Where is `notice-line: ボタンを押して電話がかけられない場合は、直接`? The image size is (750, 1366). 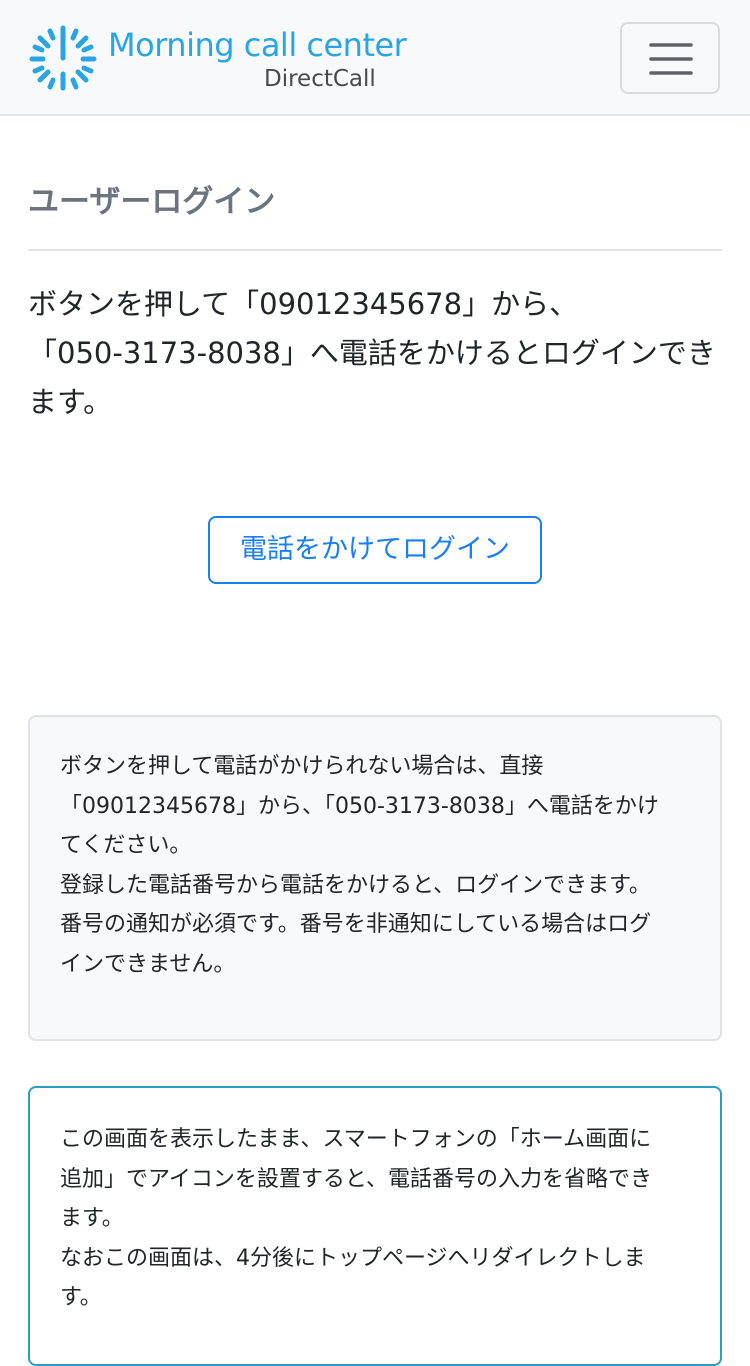 notice-line: ボタンを押して電話がかけられない場合は、直接 is located at coordinates (302, 766).